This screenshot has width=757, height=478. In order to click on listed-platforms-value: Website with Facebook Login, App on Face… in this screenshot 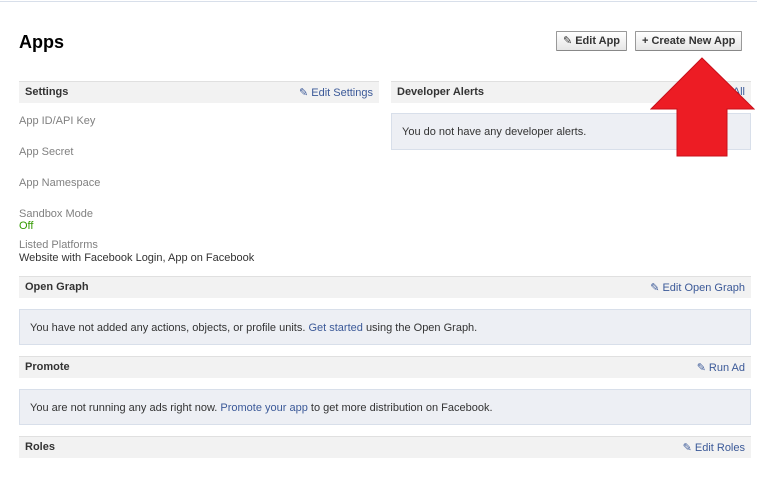, I will do `click(137, 258)`.